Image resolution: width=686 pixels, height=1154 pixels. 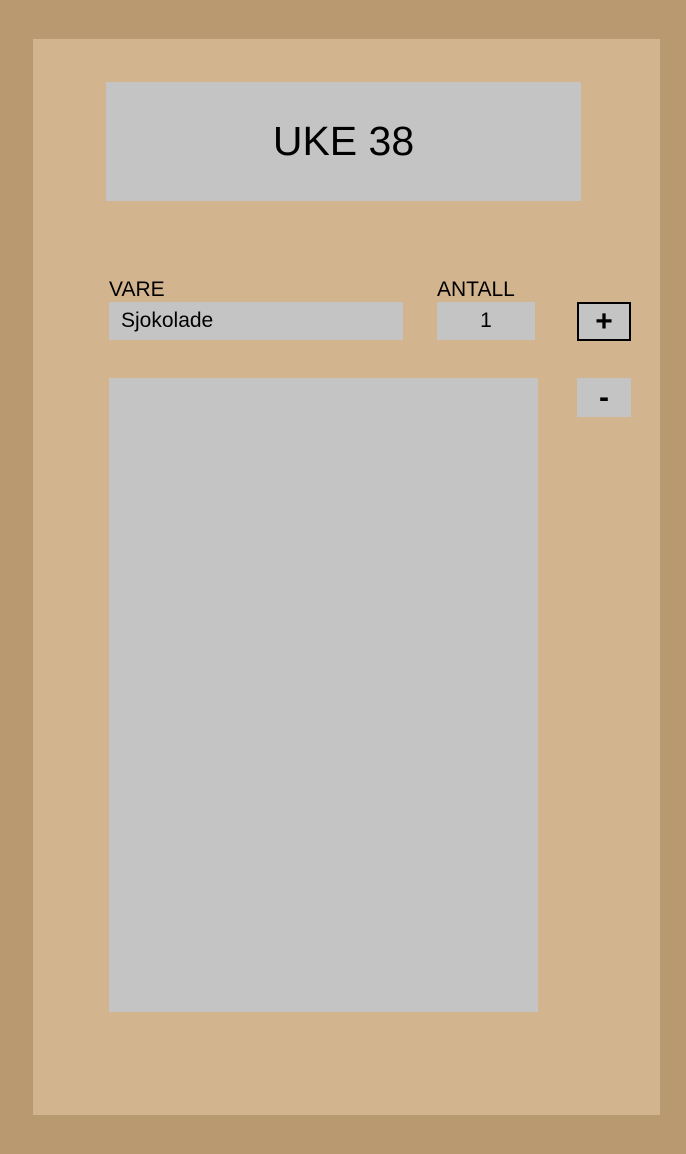 I want to click on item-label: VARE, so click(x=137, y=289).